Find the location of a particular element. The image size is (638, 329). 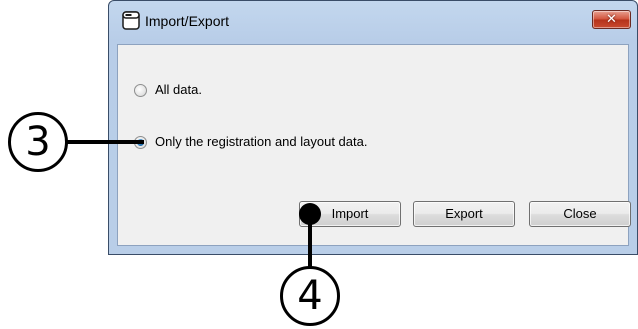

radio-all-data is located at coordinates (140, 90).